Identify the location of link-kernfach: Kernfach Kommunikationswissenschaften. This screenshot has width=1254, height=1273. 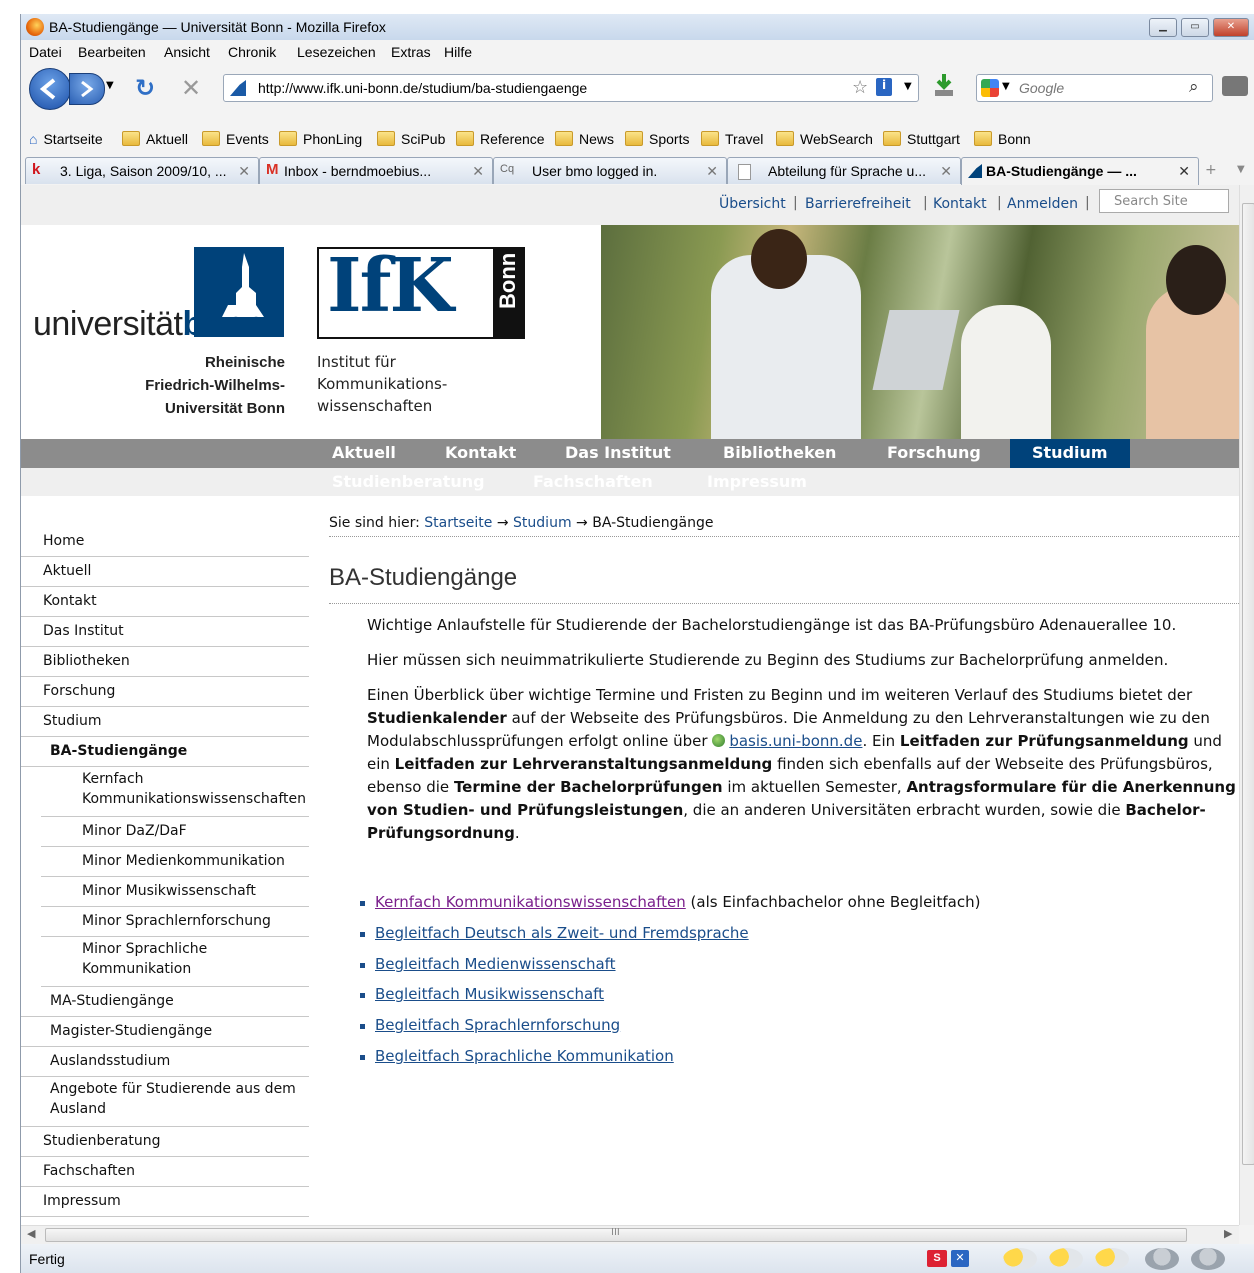
(530, 902).